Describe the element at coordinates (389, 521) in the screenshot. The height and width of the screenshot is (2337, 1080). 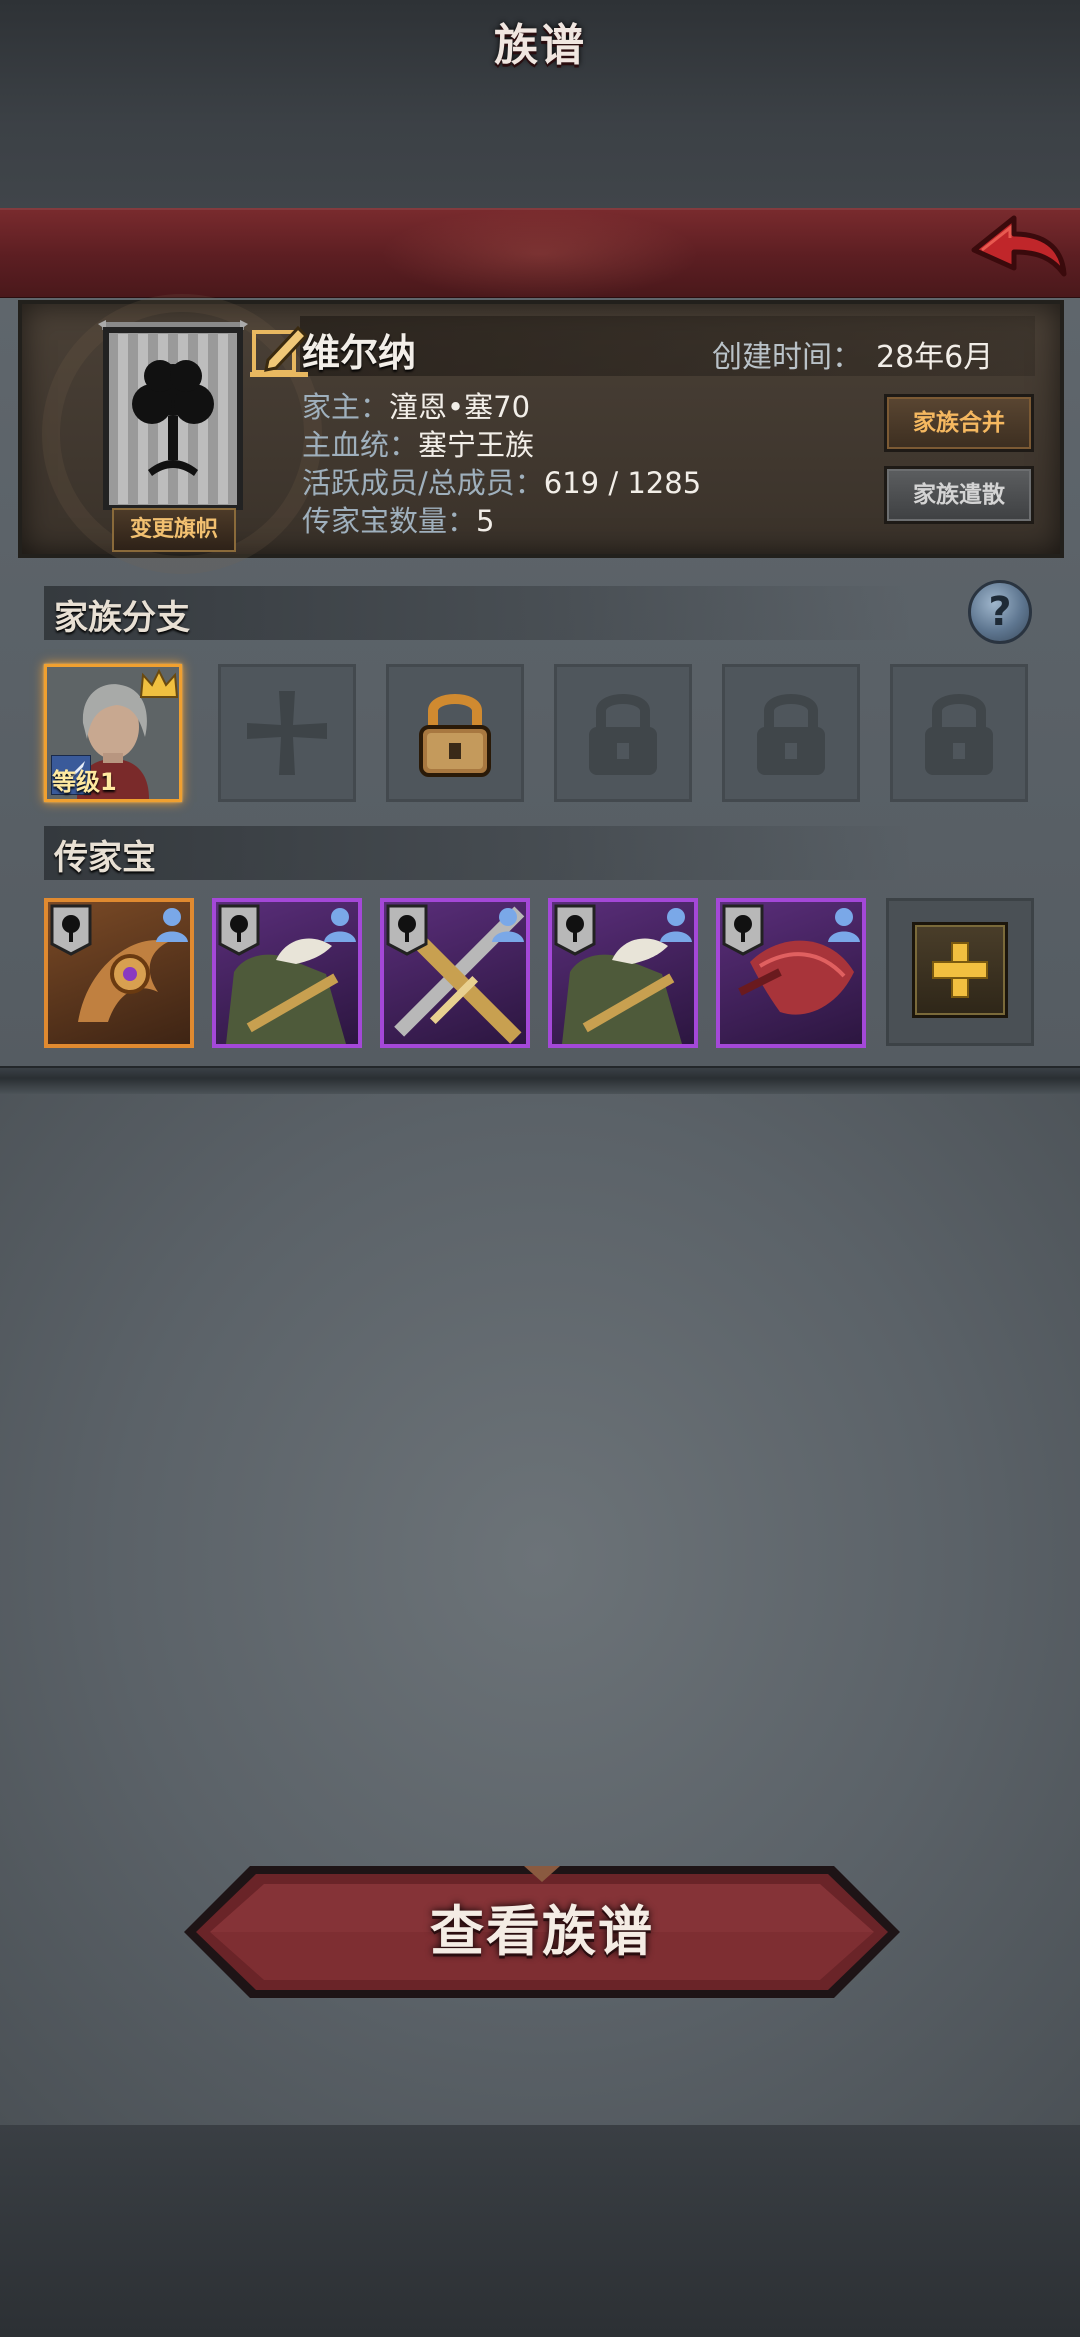
I see `heirloom-count-label: 传家宝数量：` at that location.